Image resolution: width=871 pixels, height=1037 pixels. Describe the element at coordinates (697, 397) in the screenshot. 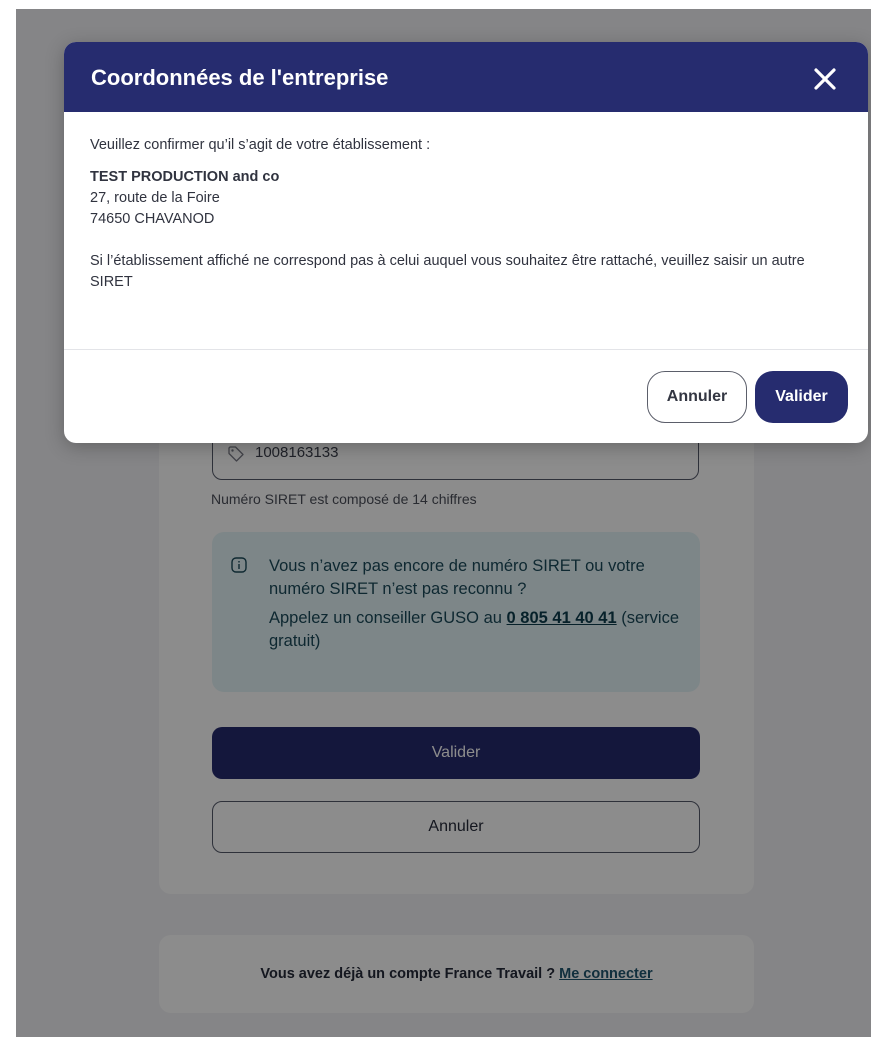

I see `modal-cancel-button: Annuler` at that location.